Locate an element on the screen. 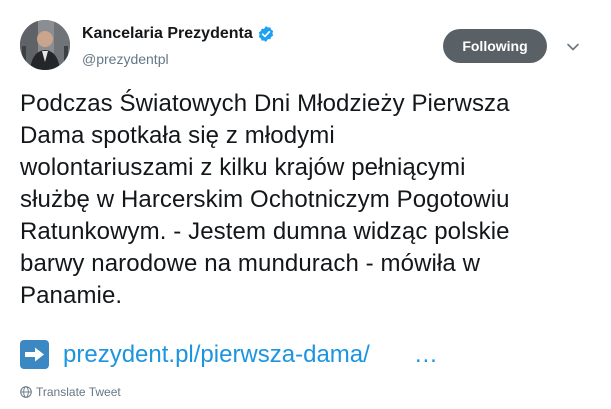 The width and height of the screenshot is (611, 409). author-handle: @prezydentpl is located at coordinates (125, 59).